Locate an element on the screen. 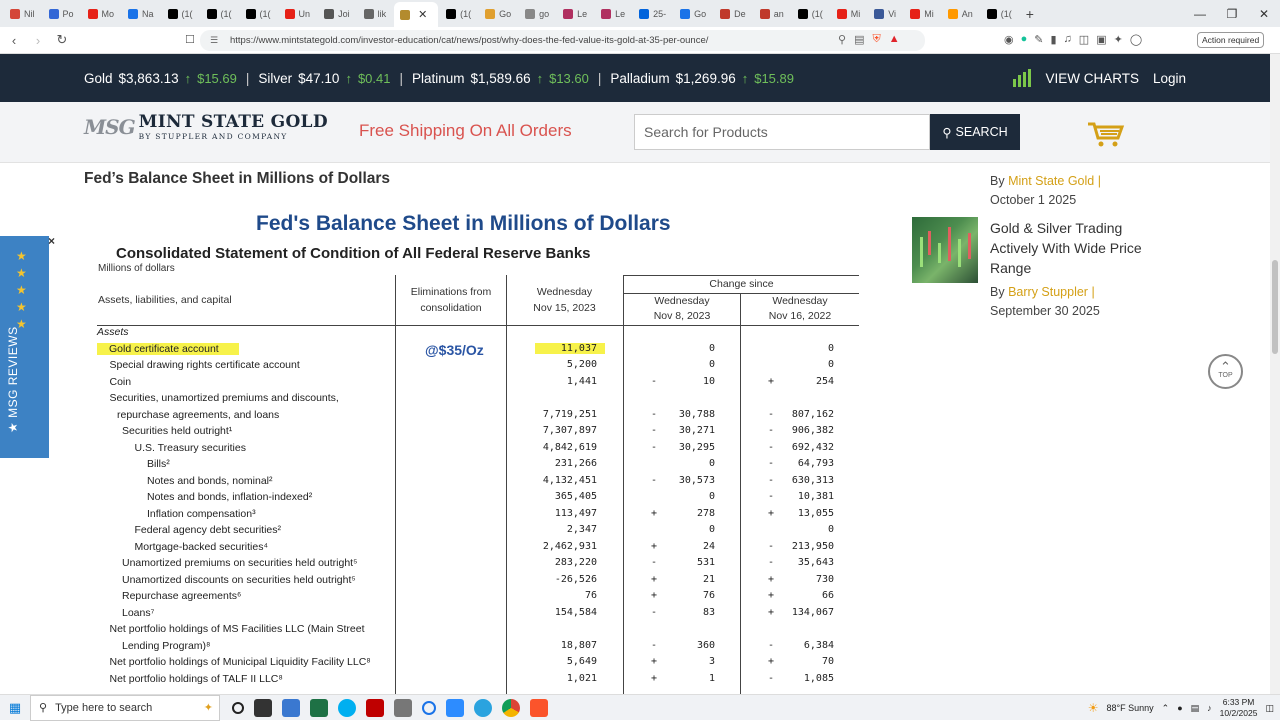 The image size is (1280, 721). brave-shield-icon: ⛨ is located at coordinates (876, 39).